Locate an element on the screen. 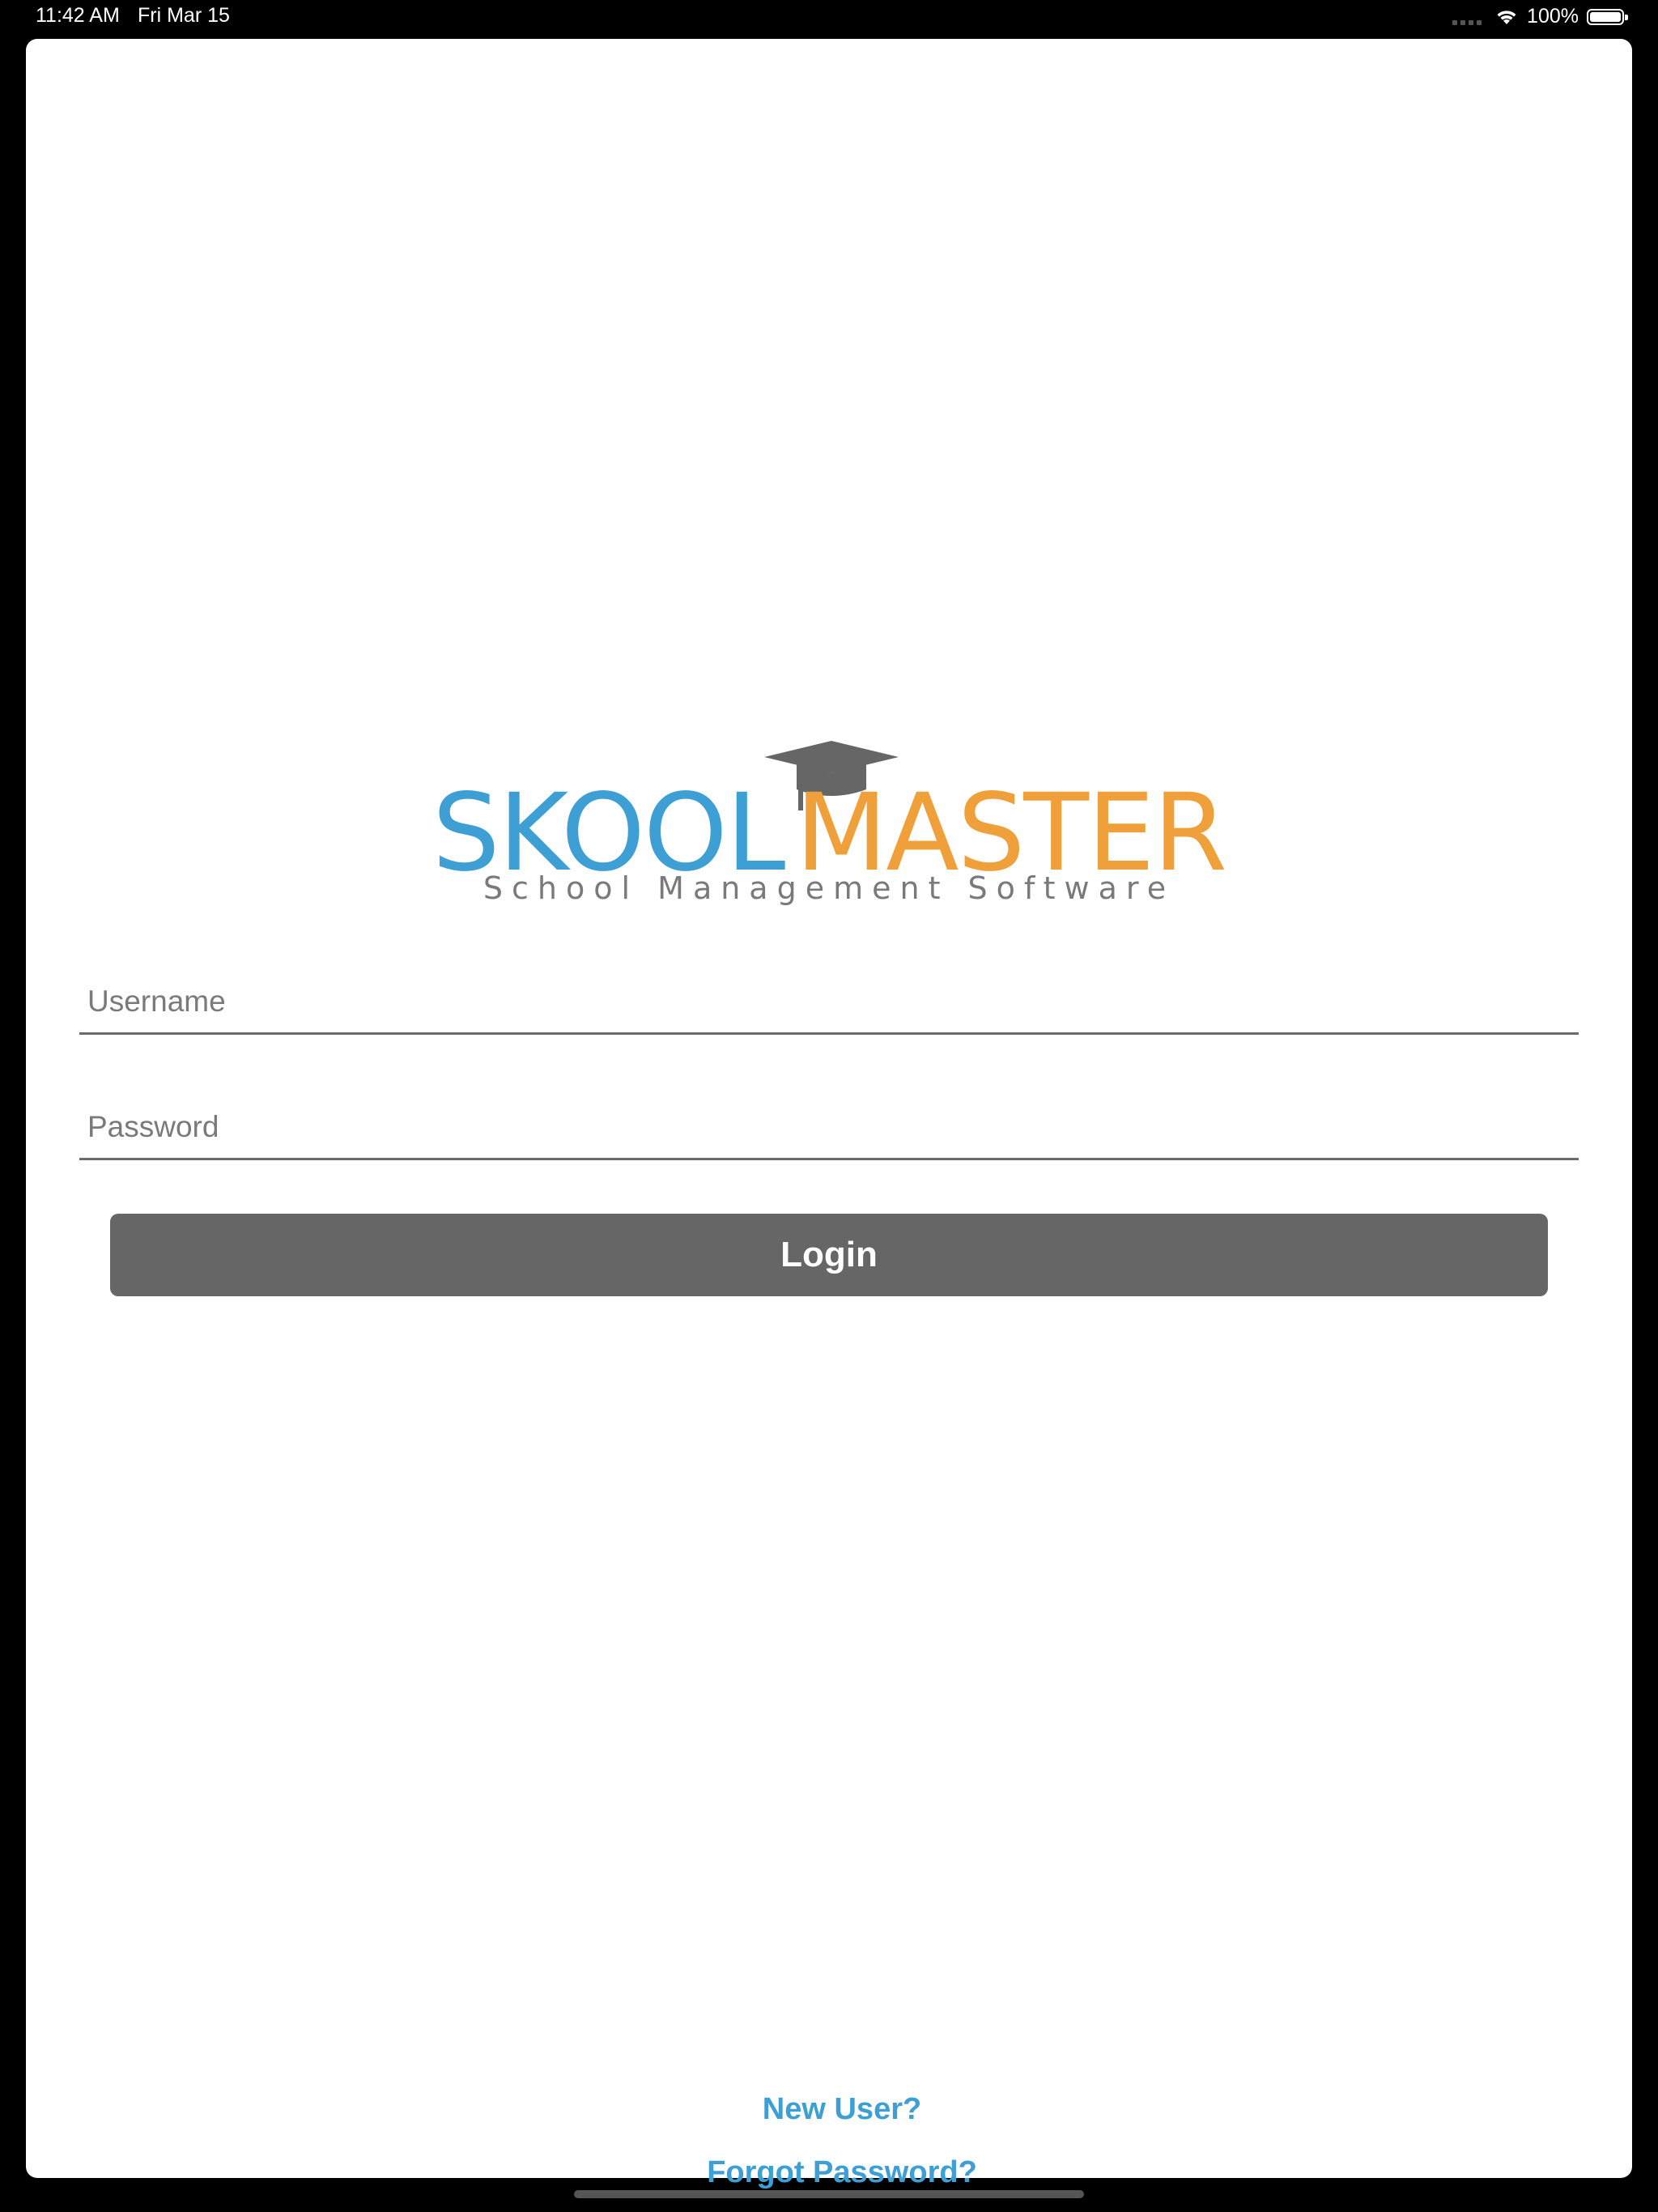 The image size is (1658, 2212). new-user-link: New User? is located at coordinates (842, 2110).